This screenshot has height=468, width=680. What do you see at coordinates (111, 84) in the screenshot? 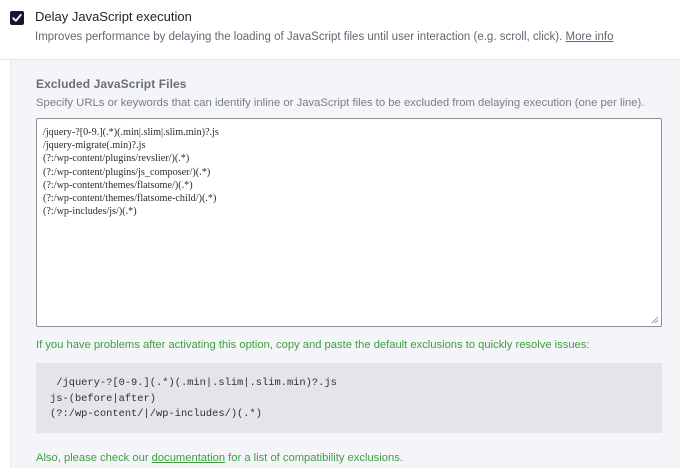
I see `excluded-js-title: Excluded JavaScript Files` at bounding box center [111, 84].